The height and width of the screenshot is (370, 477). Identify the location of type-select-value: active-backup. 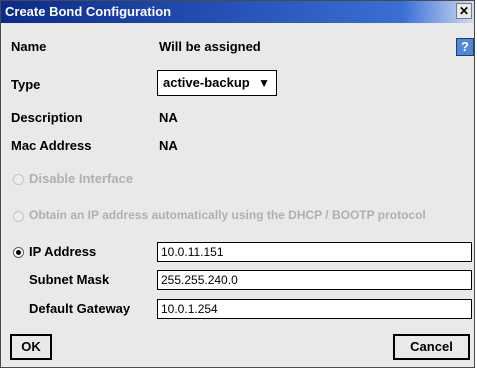
(206, 82).